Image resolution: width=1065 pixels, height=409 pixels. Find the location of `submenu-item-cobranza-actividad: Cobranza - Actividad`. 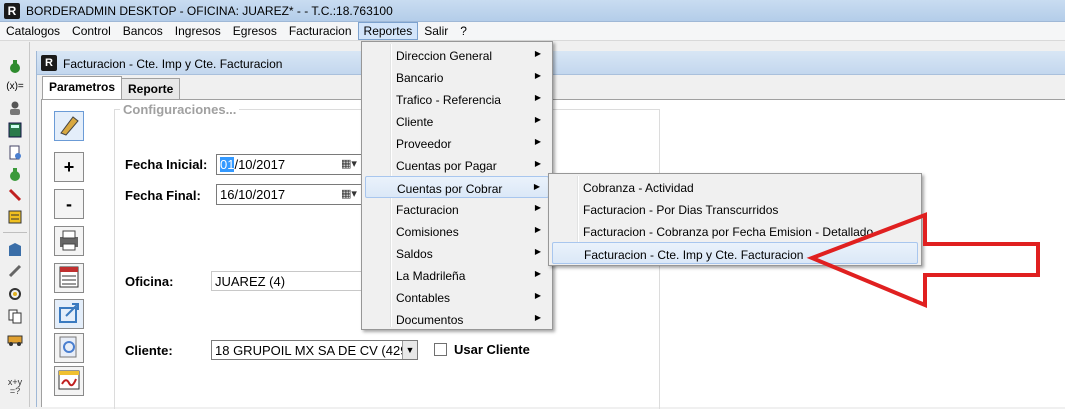

submenu-item-cobranza-actividad: Cobranza - Actividad is located at coordinates (735, 187).